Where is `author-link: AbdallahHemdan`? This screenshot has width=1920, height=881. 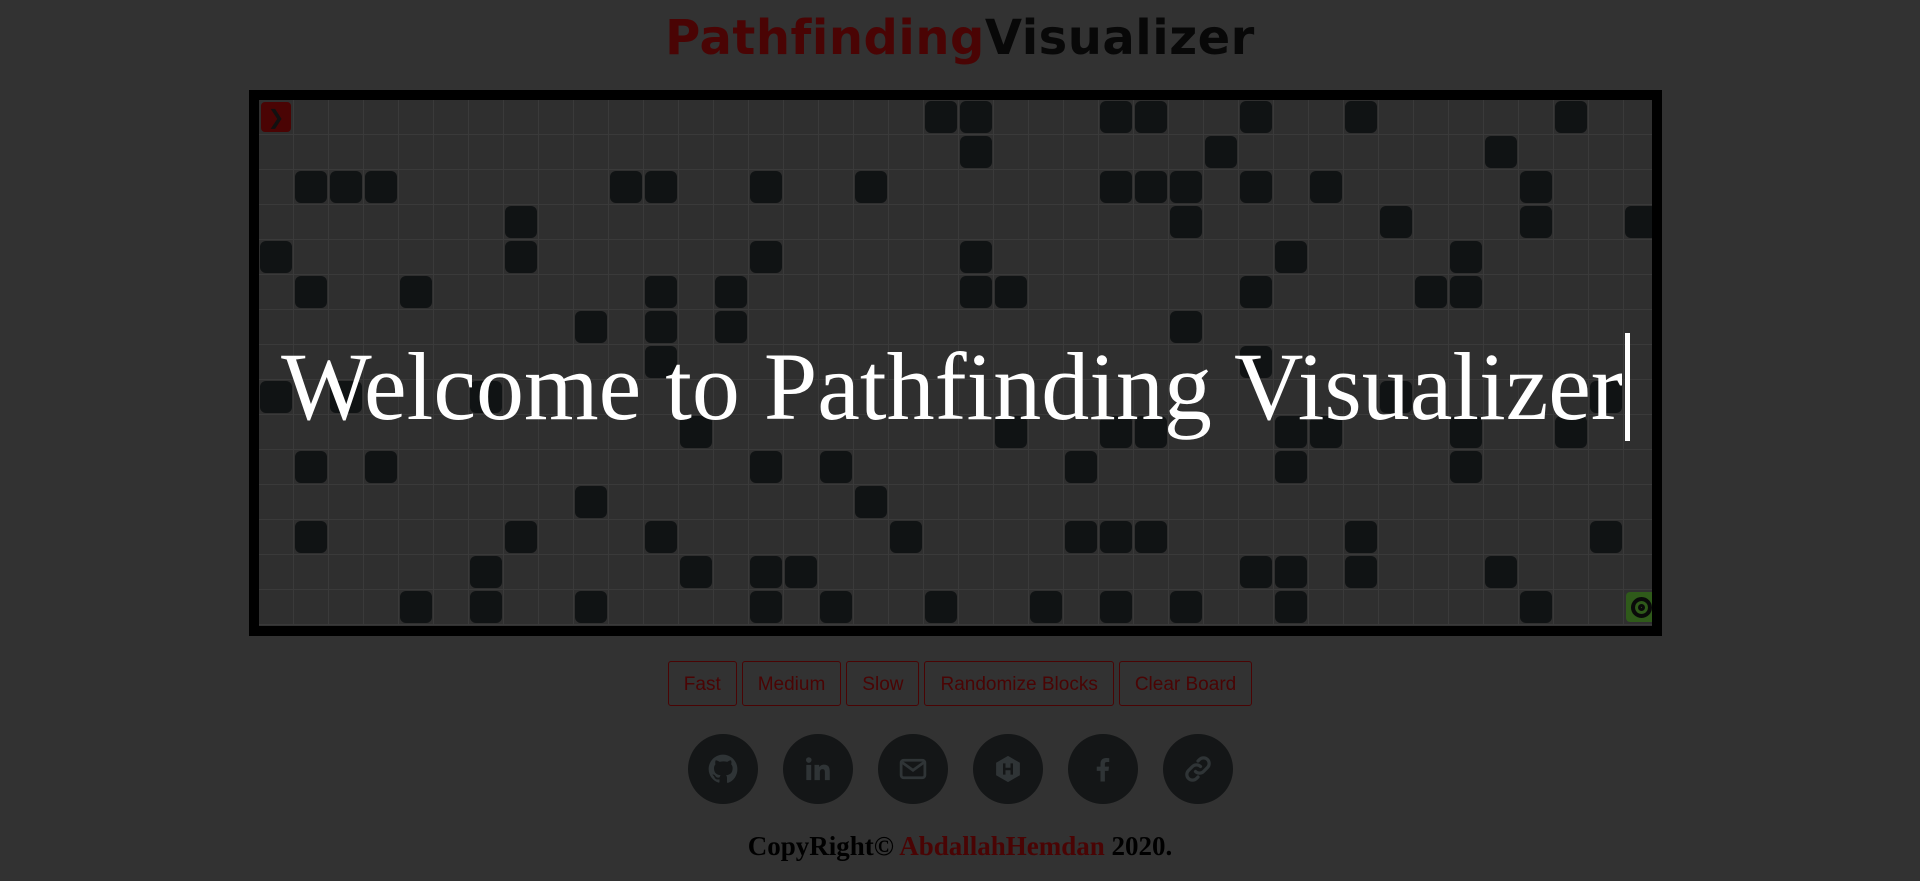 author-link: AbdallahHemdan is located at coordinates (1002, 846).